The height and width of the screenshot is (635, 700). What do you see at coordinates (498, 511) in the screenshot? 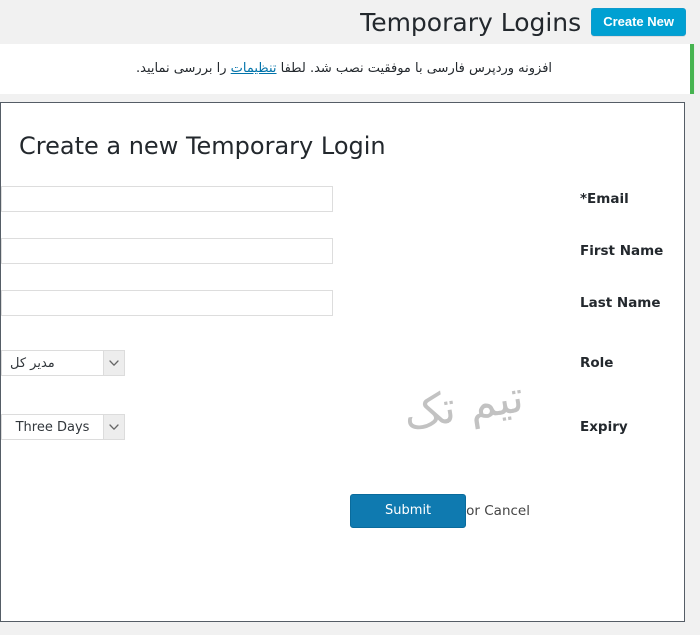
I see `cancel-link: or Cancel` at bounding box center [498, 511].